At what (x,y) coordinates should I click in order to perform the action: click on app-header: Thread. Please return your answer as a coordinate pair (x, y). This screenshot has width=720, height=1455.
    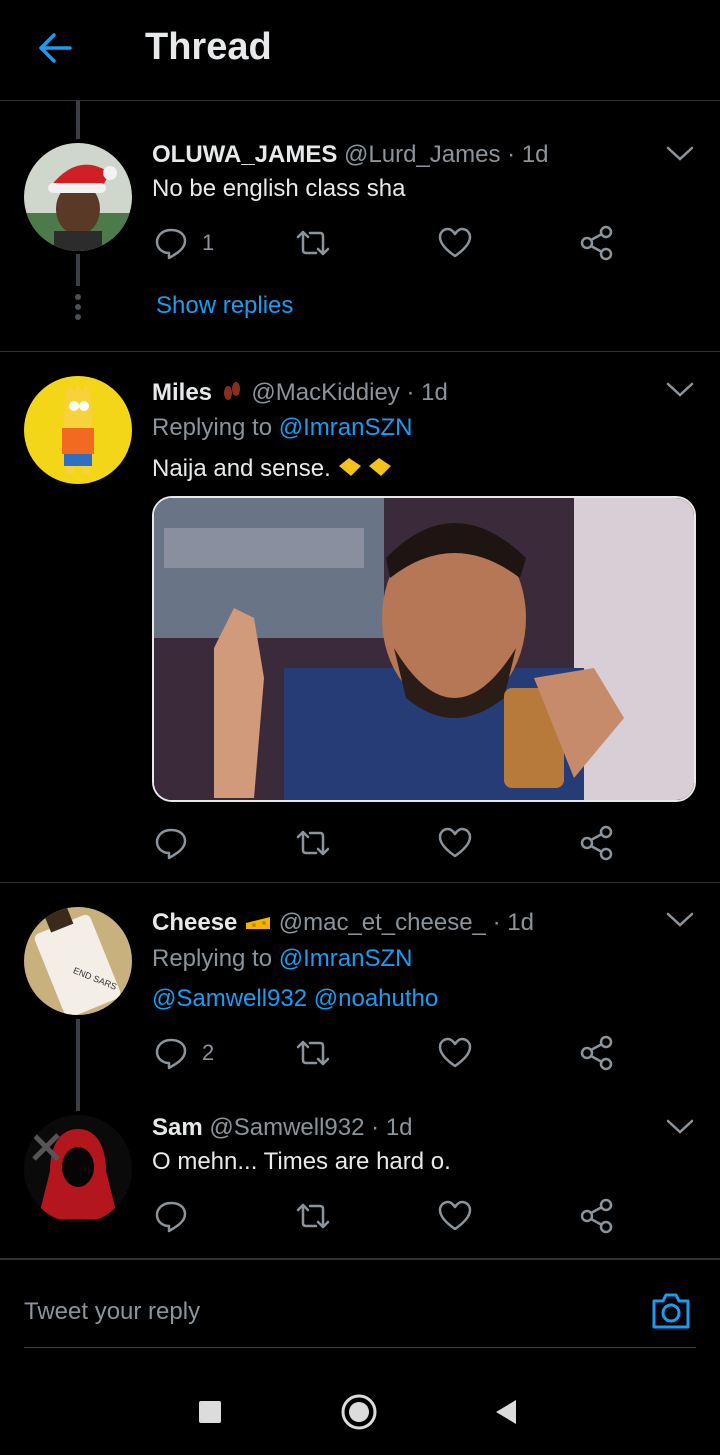
    Looking at the image, I should click on (360, 50).